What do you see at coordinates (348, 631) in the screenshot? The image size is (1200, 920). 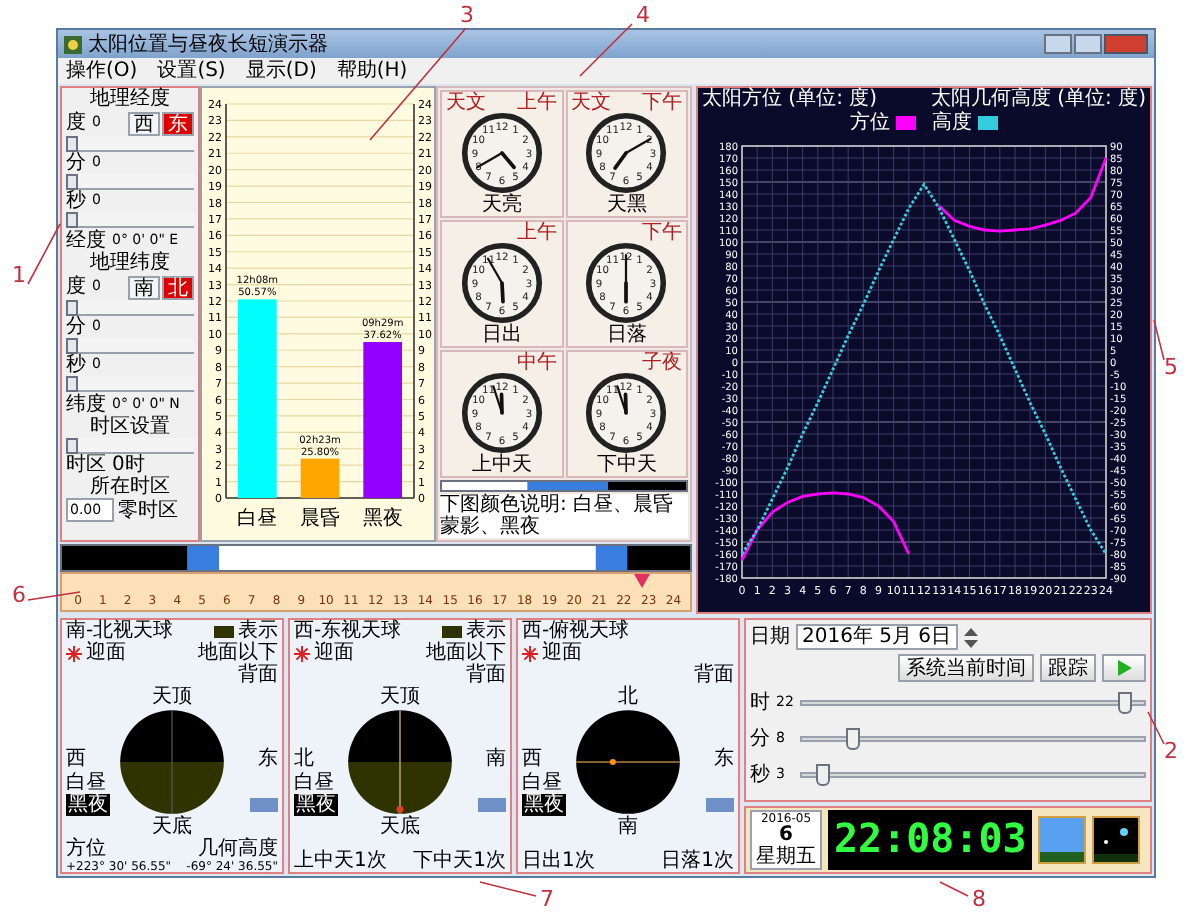 I see `panel-title: 西-东视天球` at bounding box center [348, 631].